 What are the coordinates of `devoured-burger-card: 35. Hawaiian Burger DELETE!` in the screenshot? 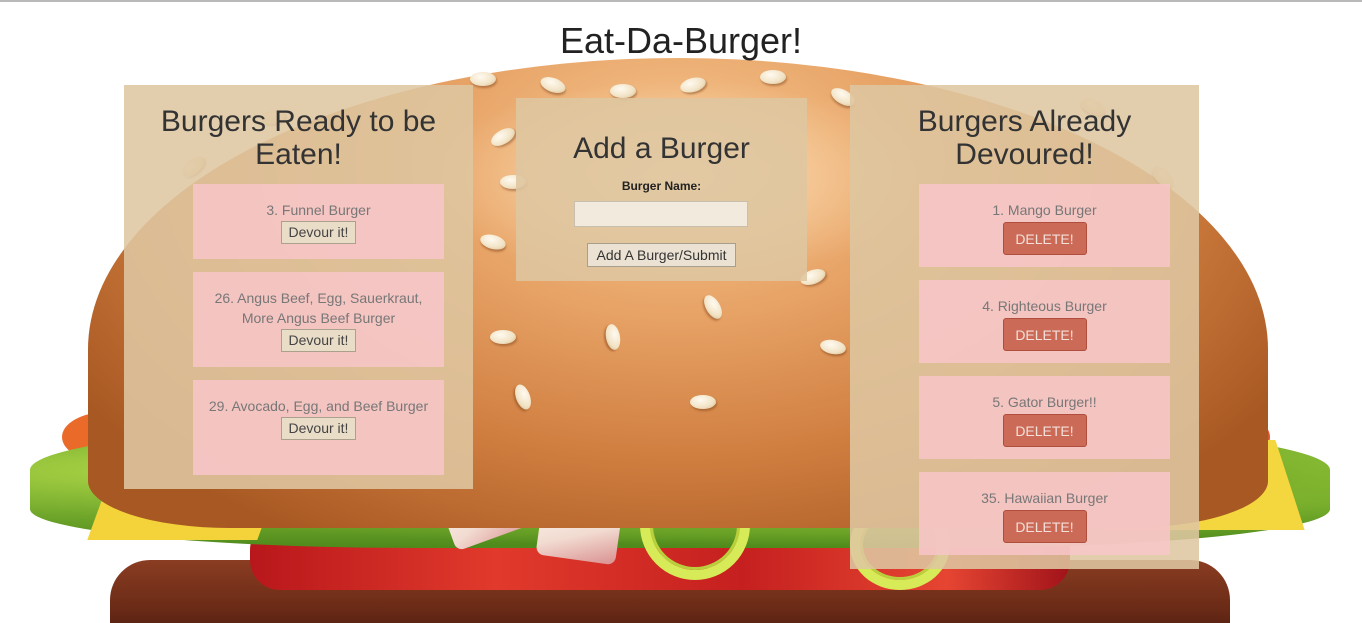 It's located at (1044, 513).